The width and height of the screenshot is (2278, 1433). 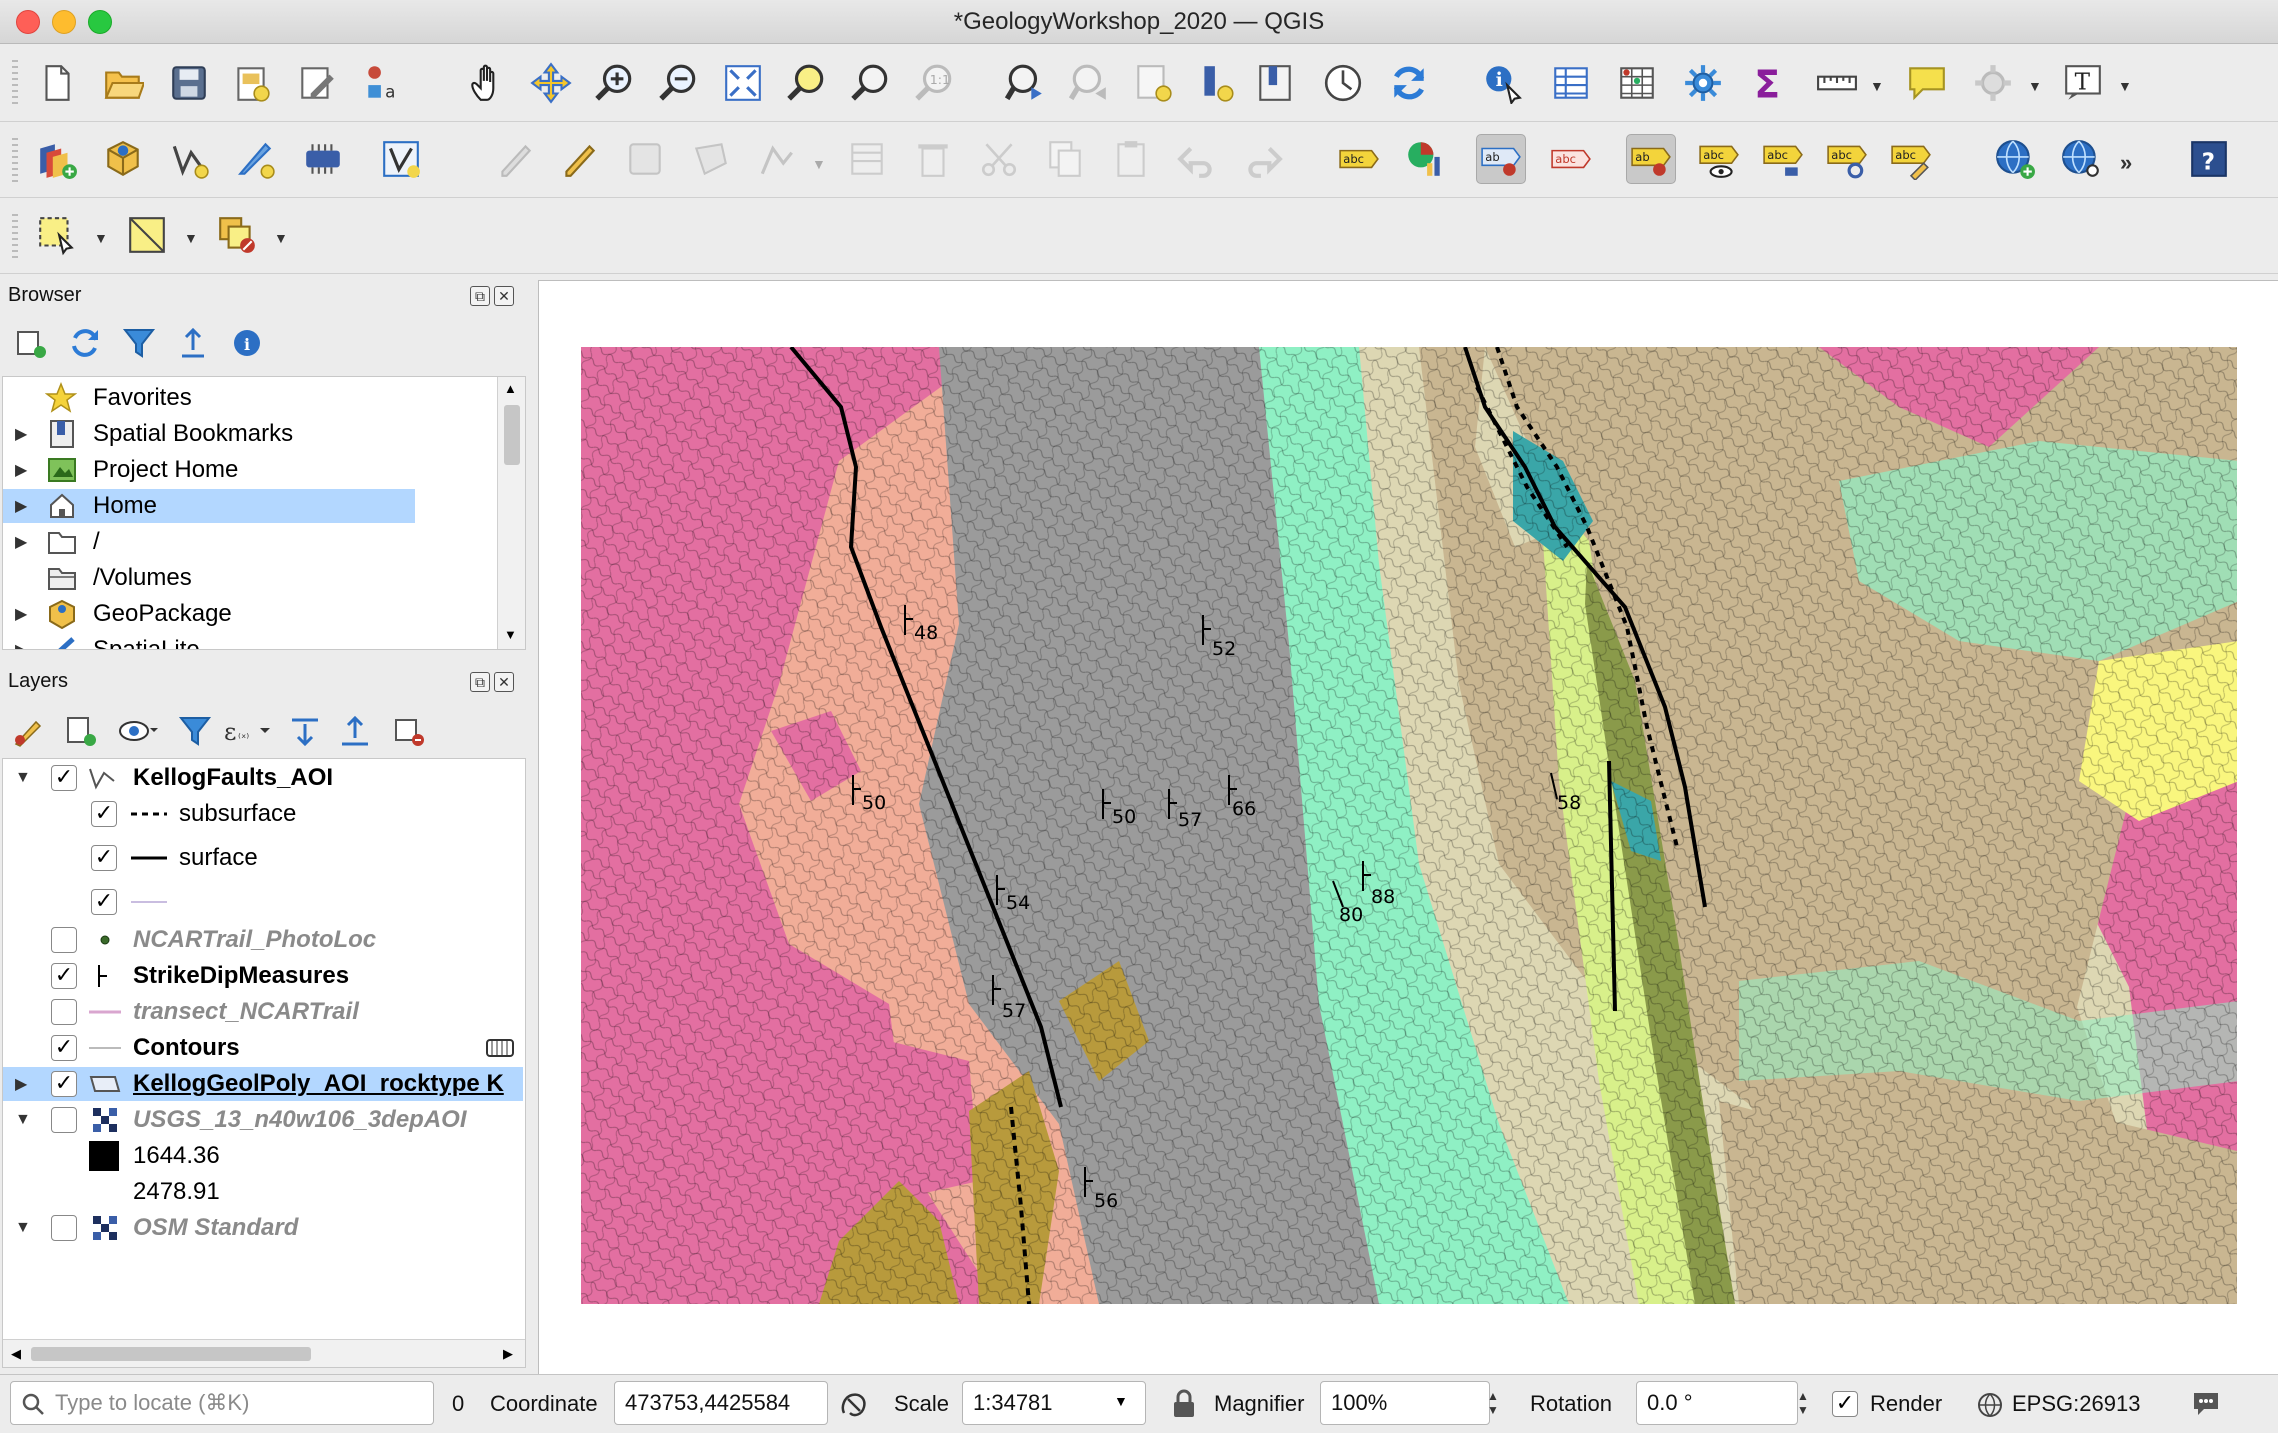 I want to click on deselect-dropdown-arrow: ▼, so click(x=281, y=238).